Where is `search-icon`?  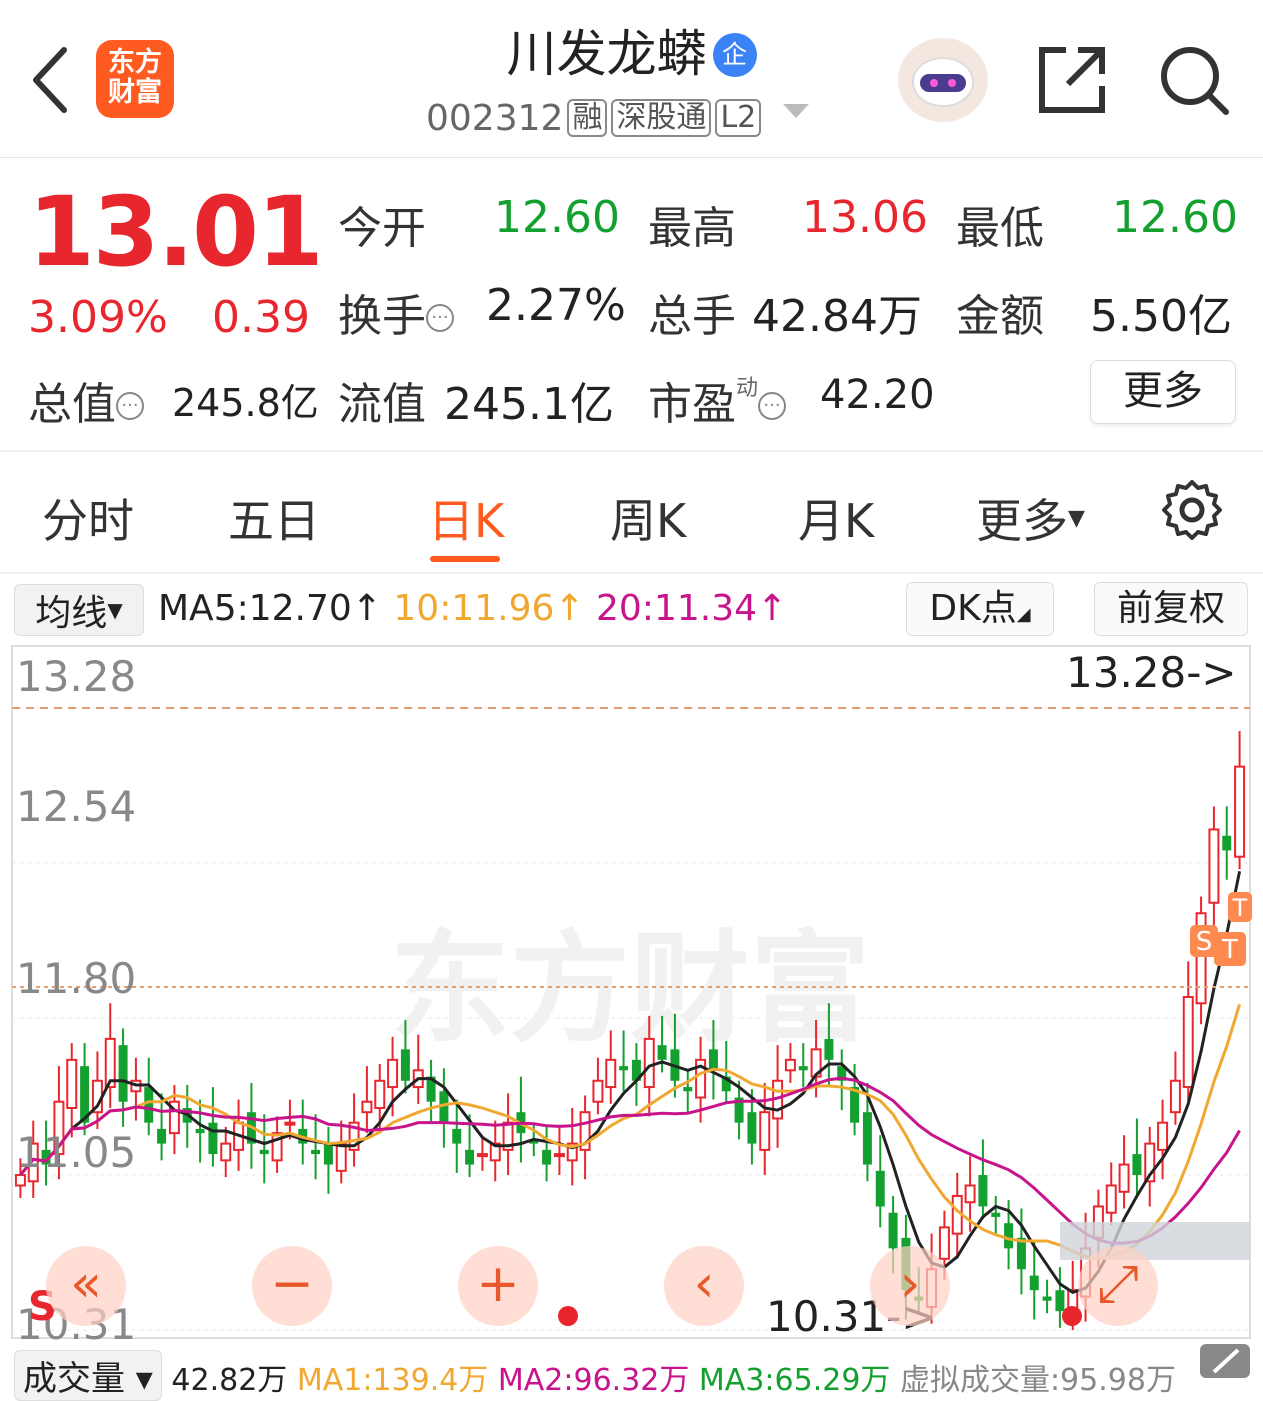 search-icon is located at coordinates (1194, 80).